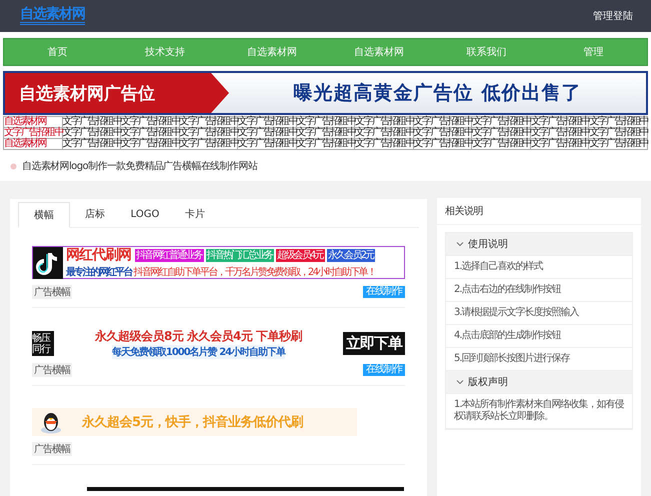 The image size is (651, 496). What do you see at coordinates (145, 214) in the screenshot?
I see `tab: LOGO` at bounding box center [145, 214].